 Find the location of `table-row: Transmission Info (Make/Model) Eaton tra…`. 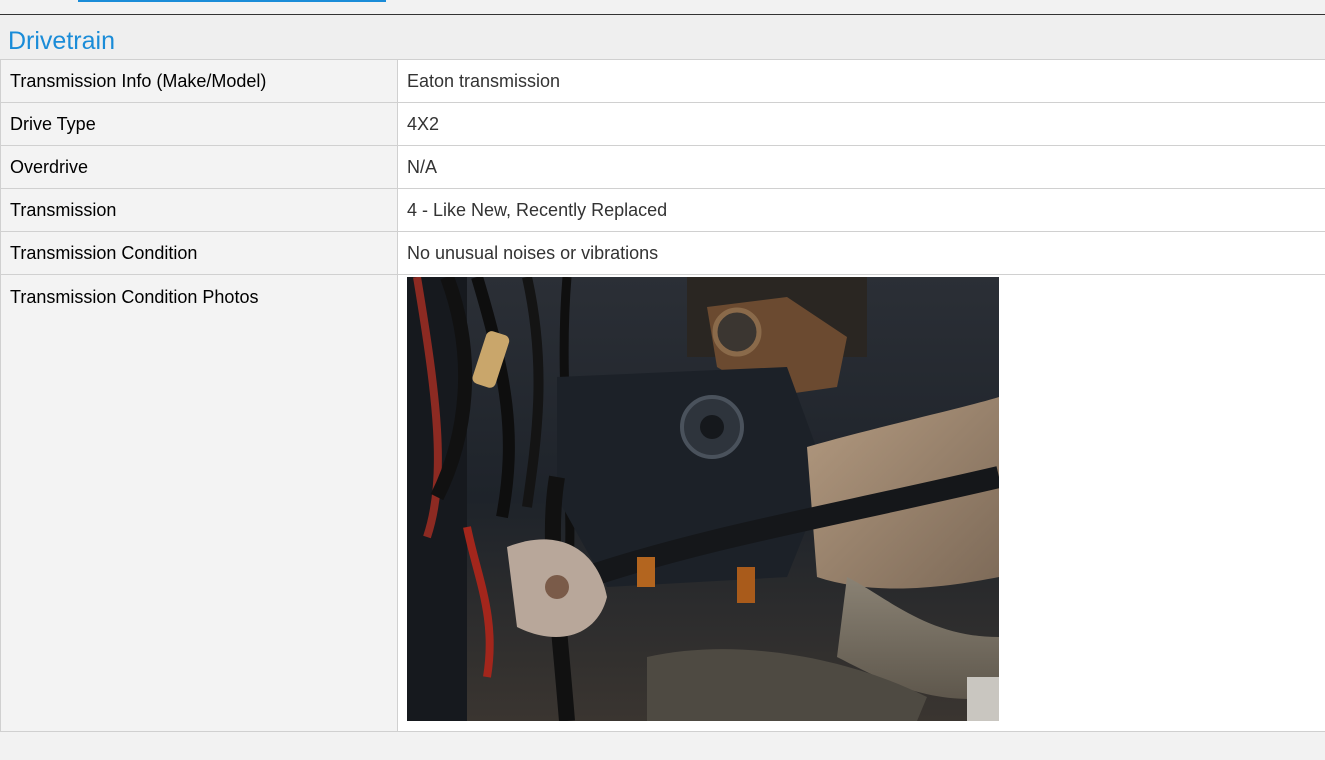

table-row: Transmission Info (Make/Model) Eaton tra… is located at coordinates (662, 81).